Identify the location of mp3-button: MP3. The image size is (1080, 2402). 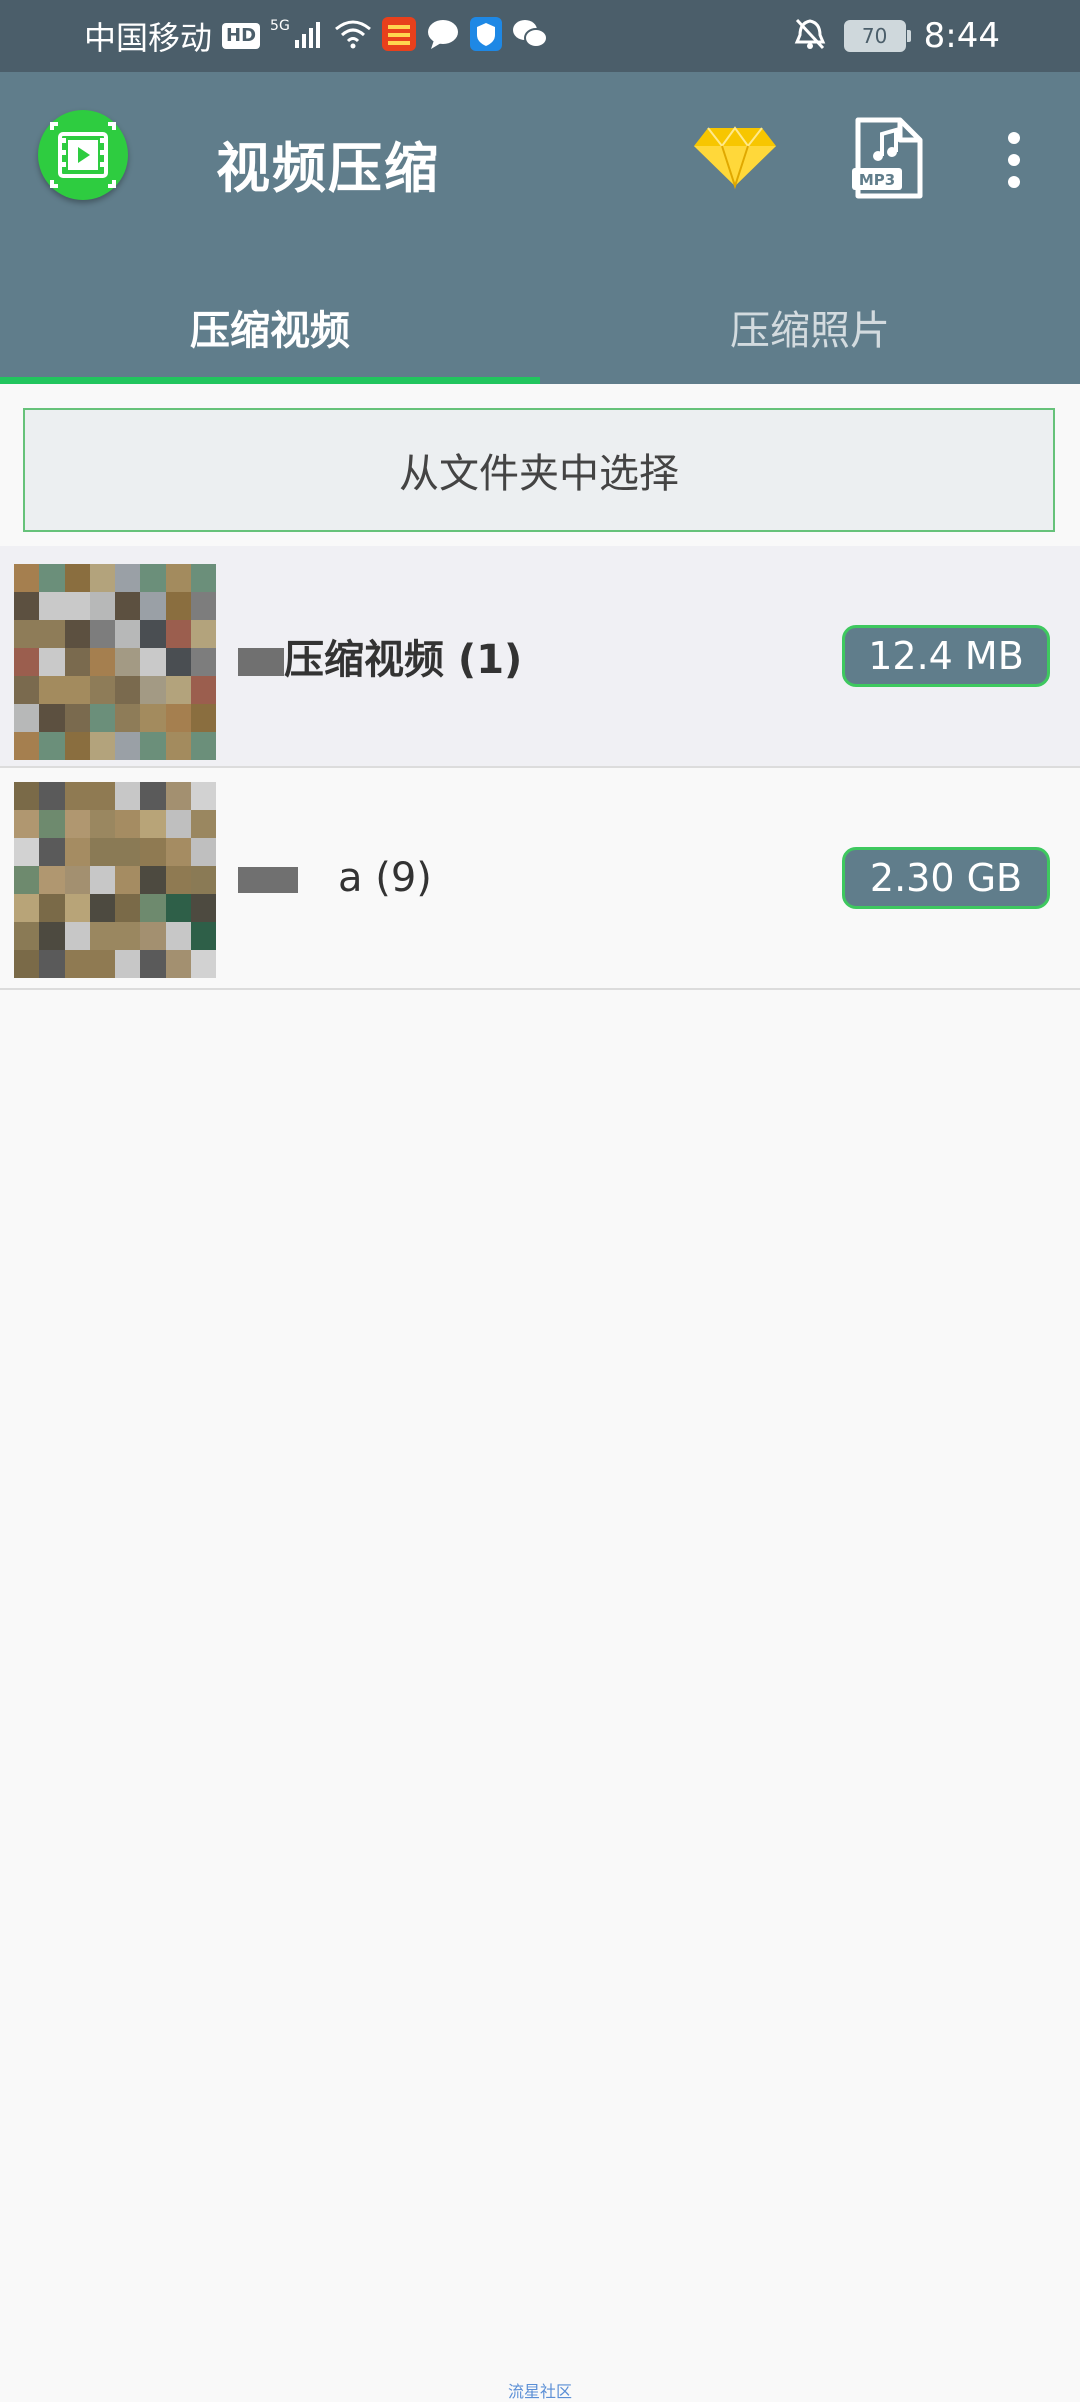
(888, 158).